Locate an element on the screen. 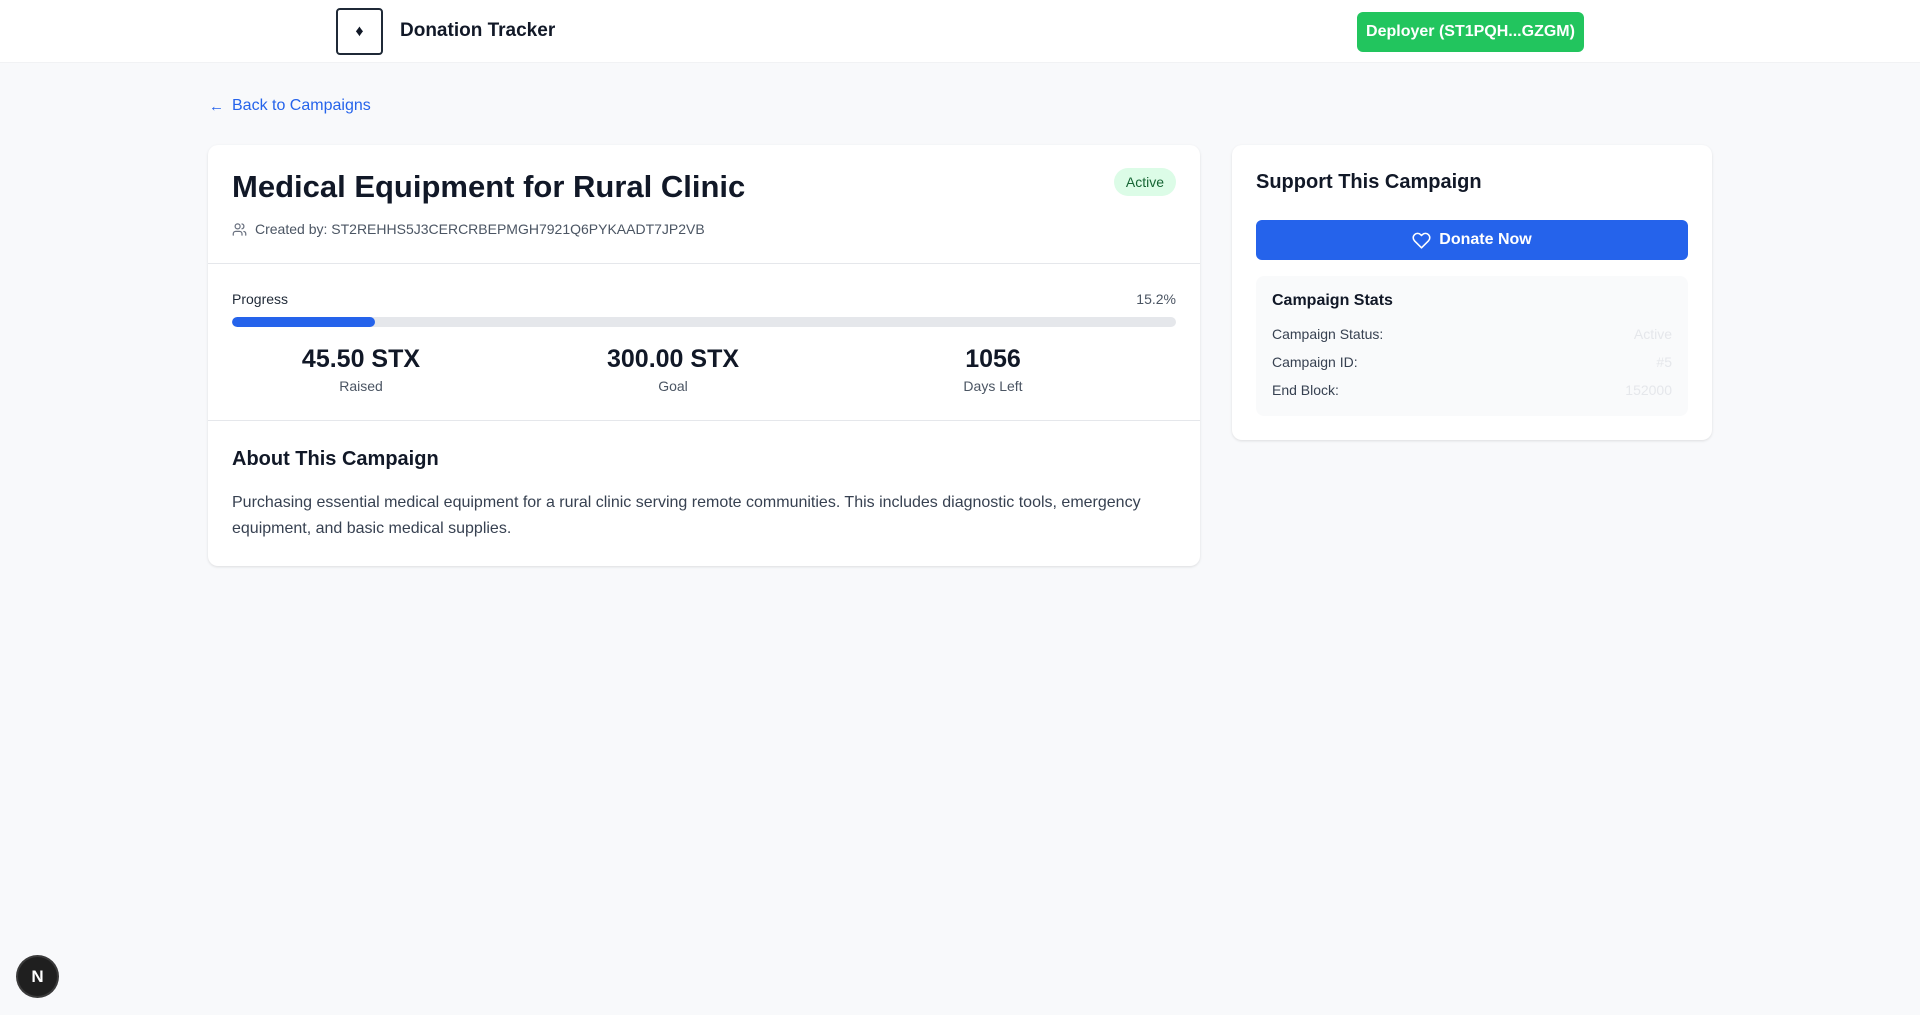 Image resolution: width=1920 pixels, height=1015 pixels. back-link-label: Back to Campaigns is located at coordinates (301, 105).